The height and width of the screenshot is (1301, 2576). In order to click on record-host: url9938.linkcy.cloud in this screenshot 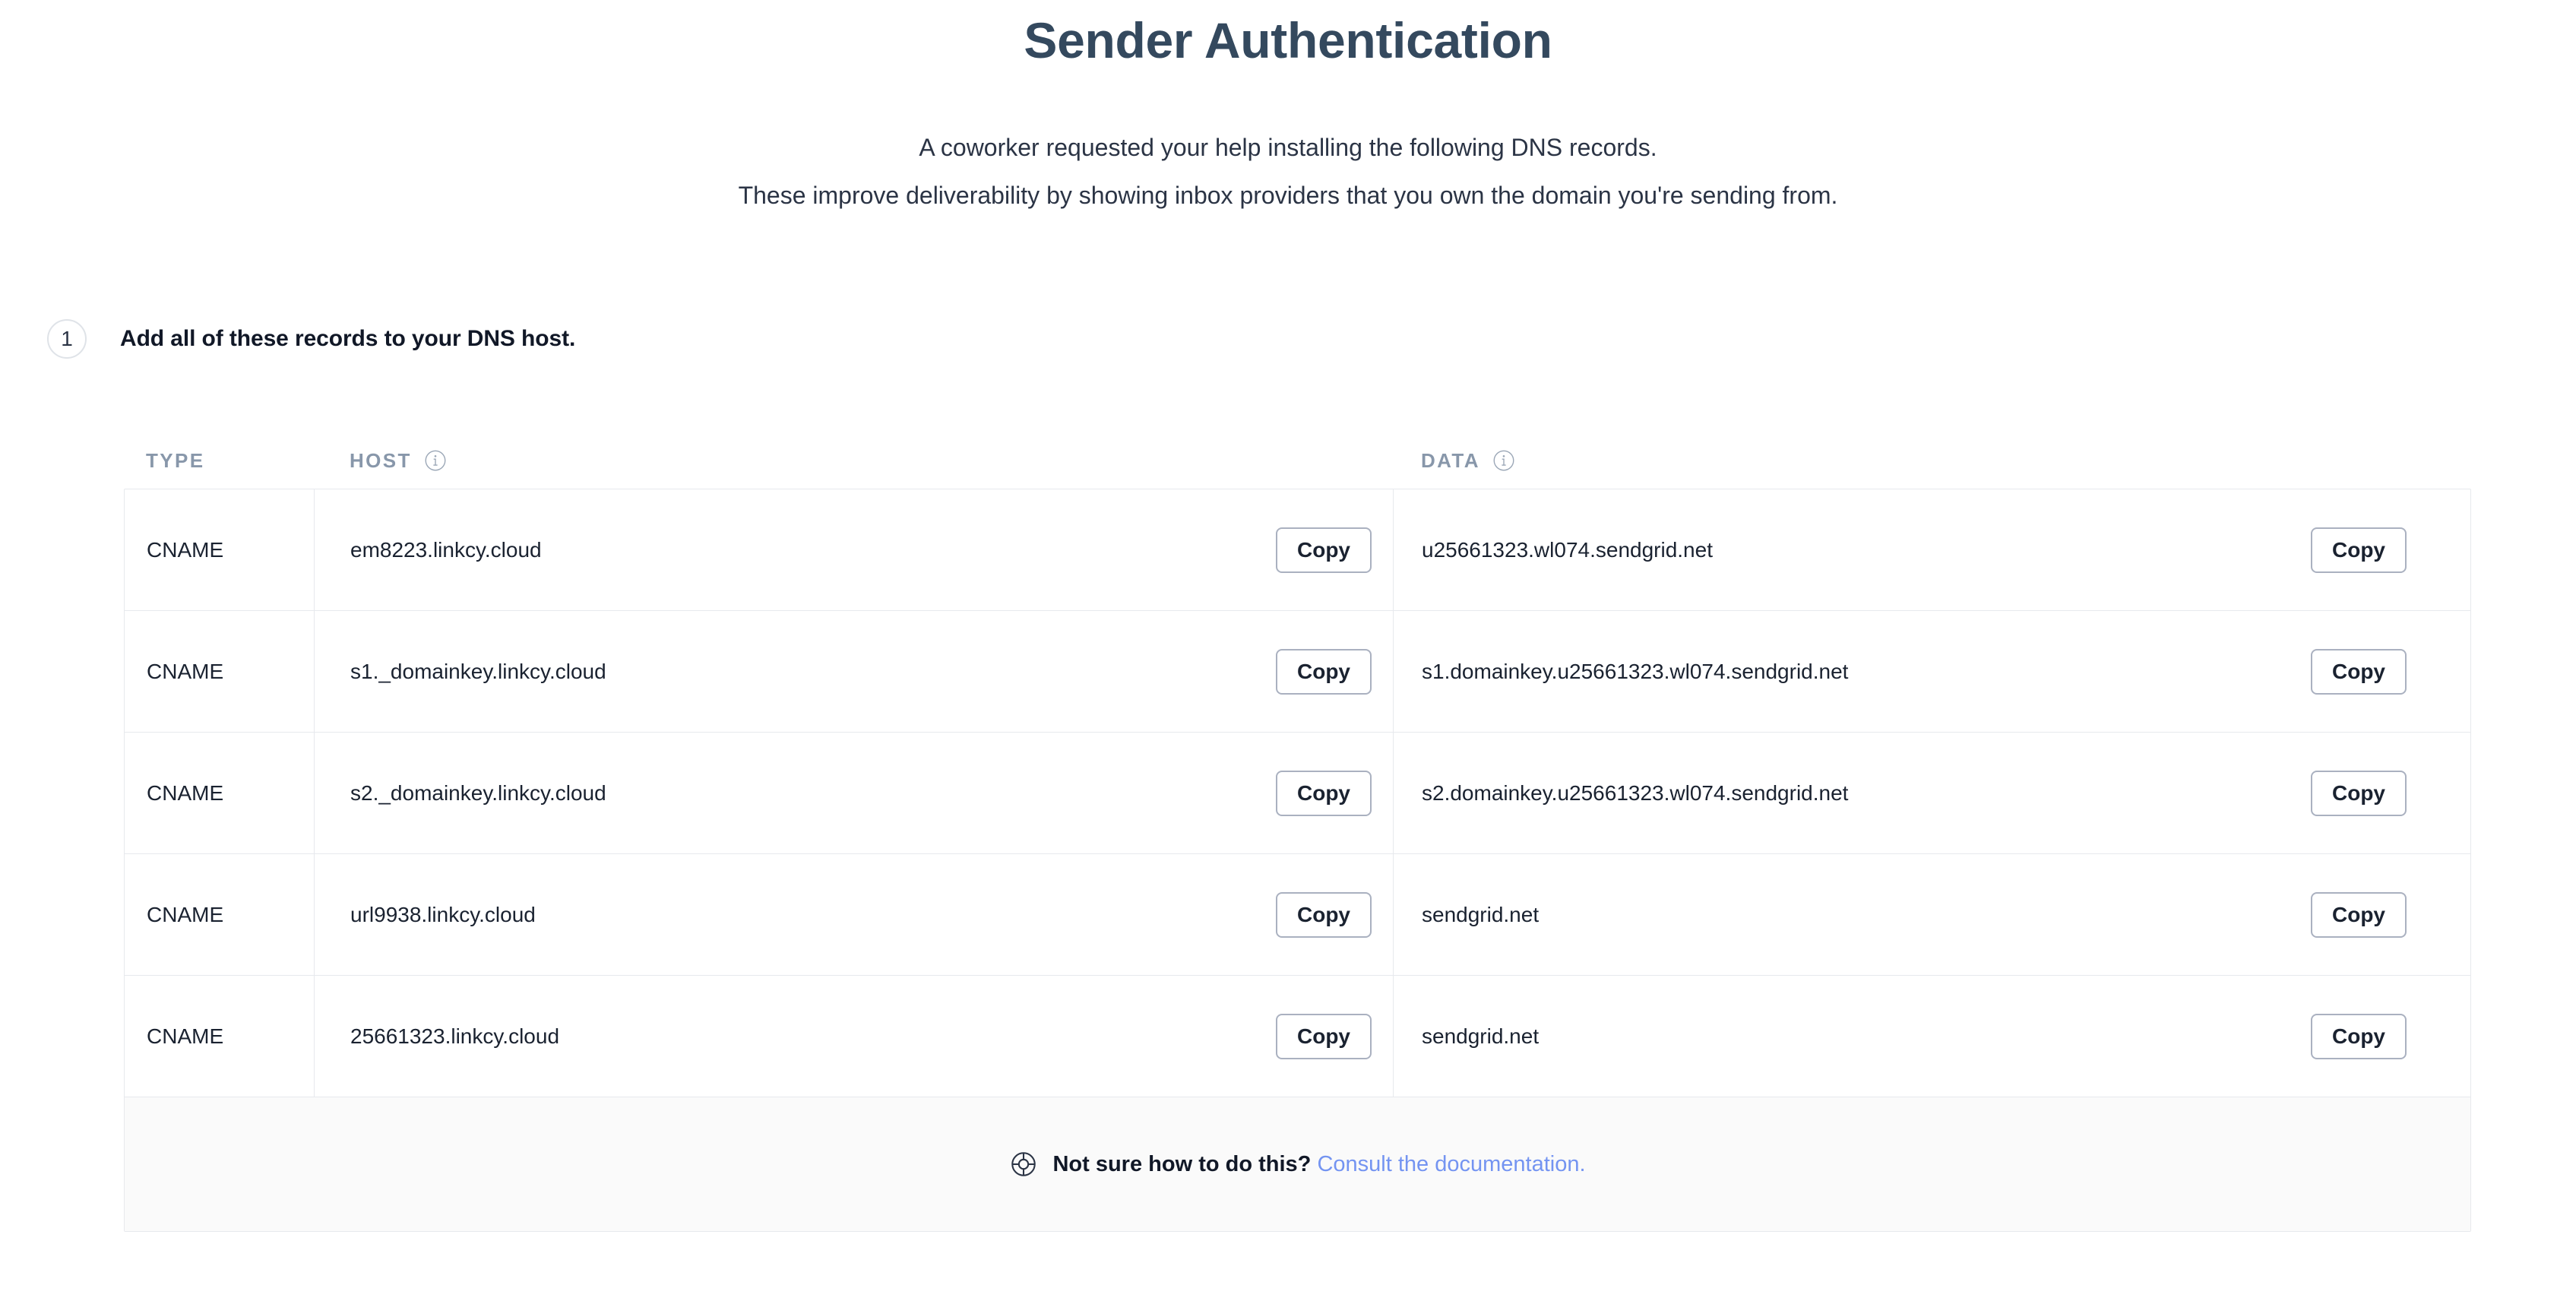, I will do `click(443, 914)`.